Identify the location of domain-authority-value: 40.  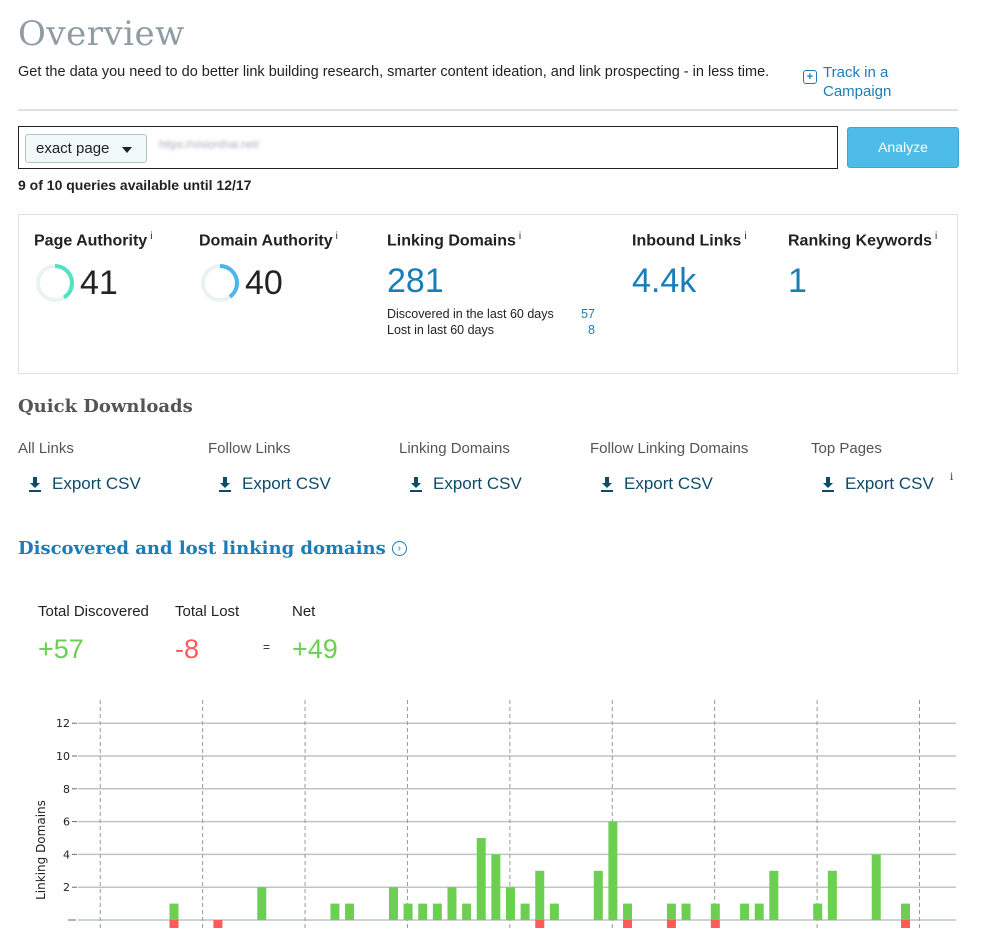
(264, 282).